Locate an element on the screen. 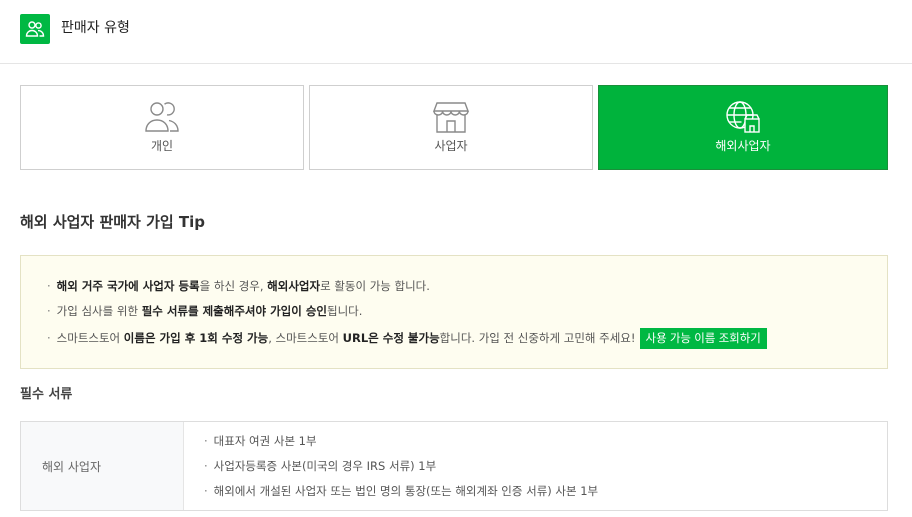  required-docs-title: 필수 서류 is located at coordinates (46, 394).